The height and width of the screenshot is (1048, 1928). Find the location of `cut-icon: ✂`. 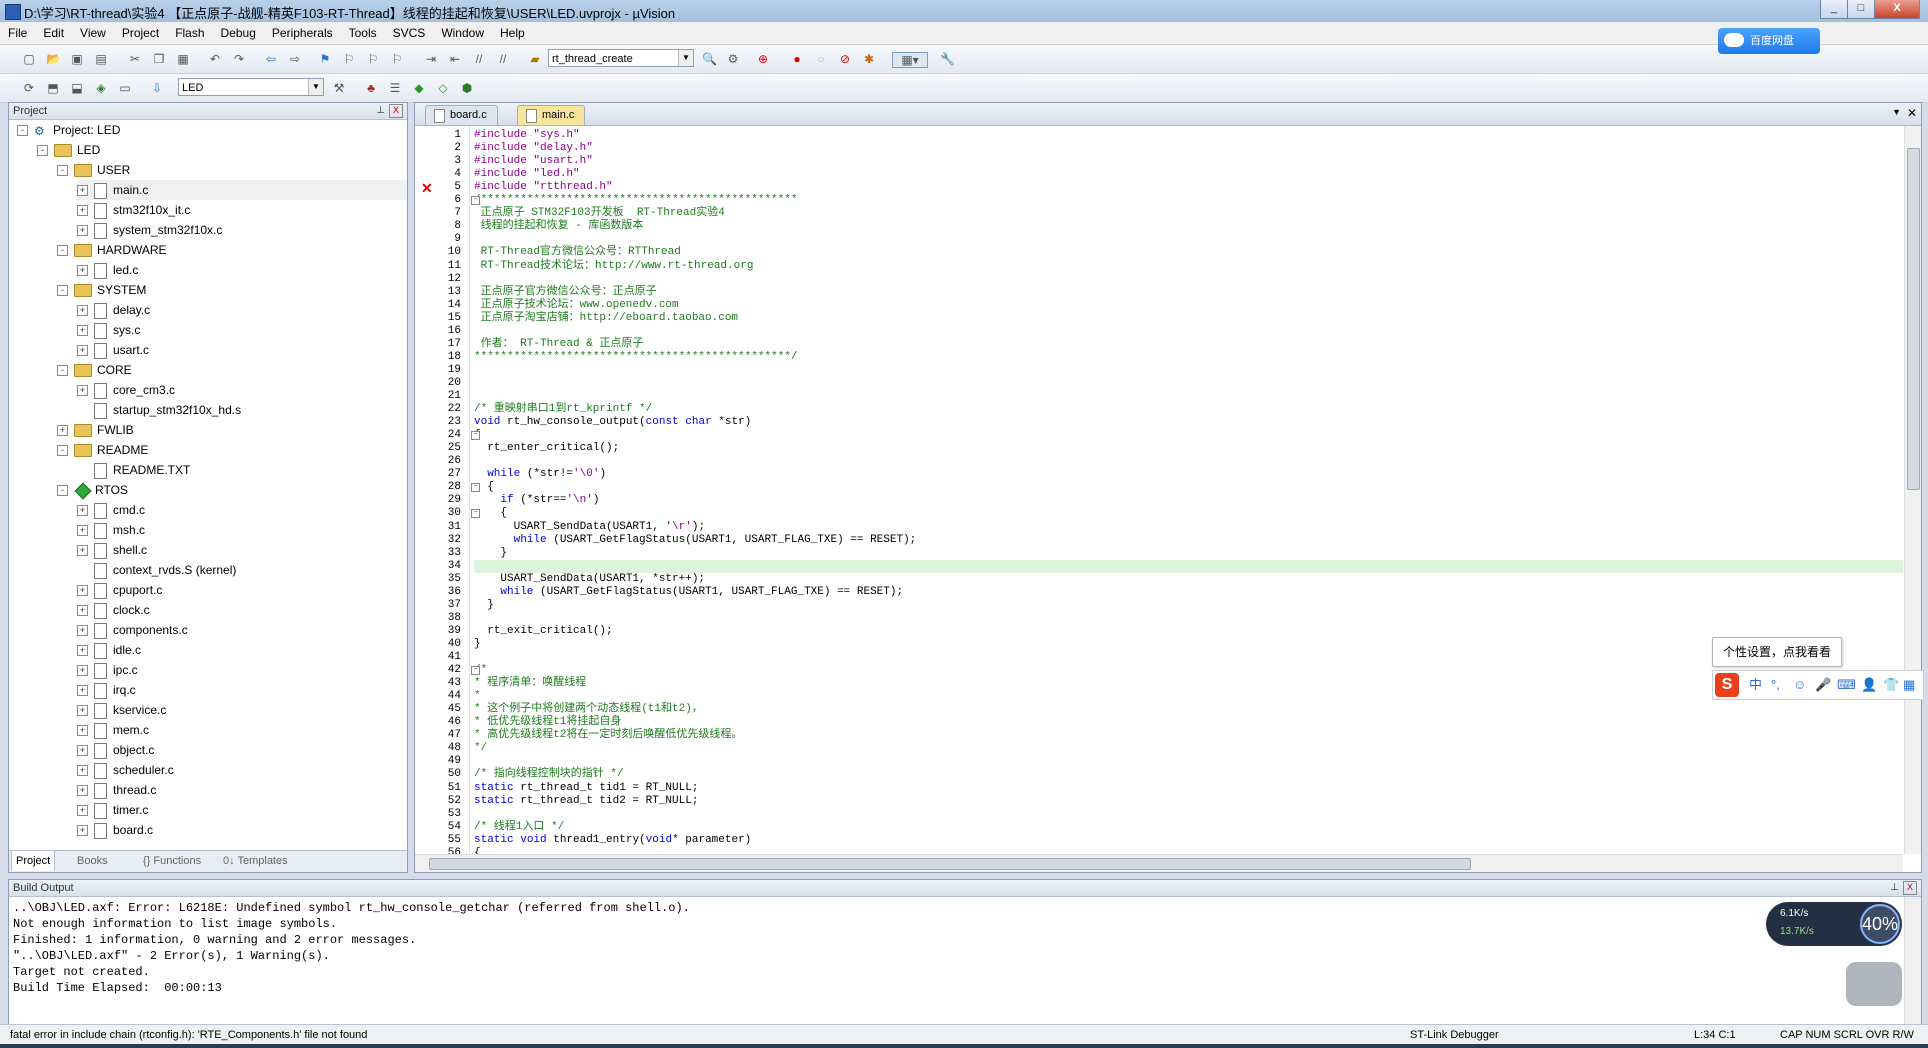

cut-icon: ✂ is located at coordinates (135, 59).